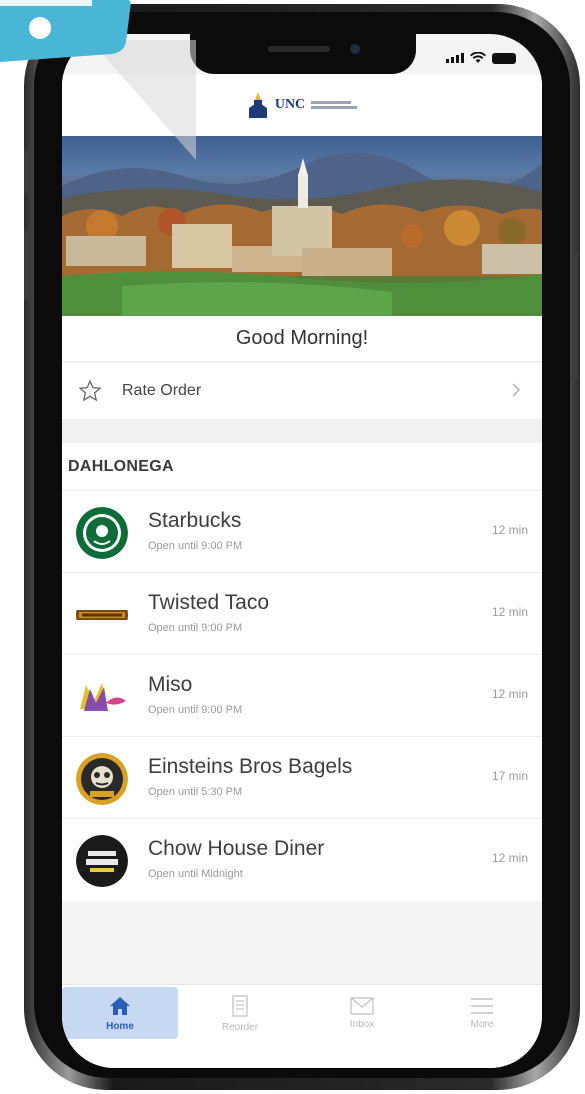 The image size is (585, 1094). Describe the element at coordinates (575, 315) in the screenshot. I see `power-button` at that location.